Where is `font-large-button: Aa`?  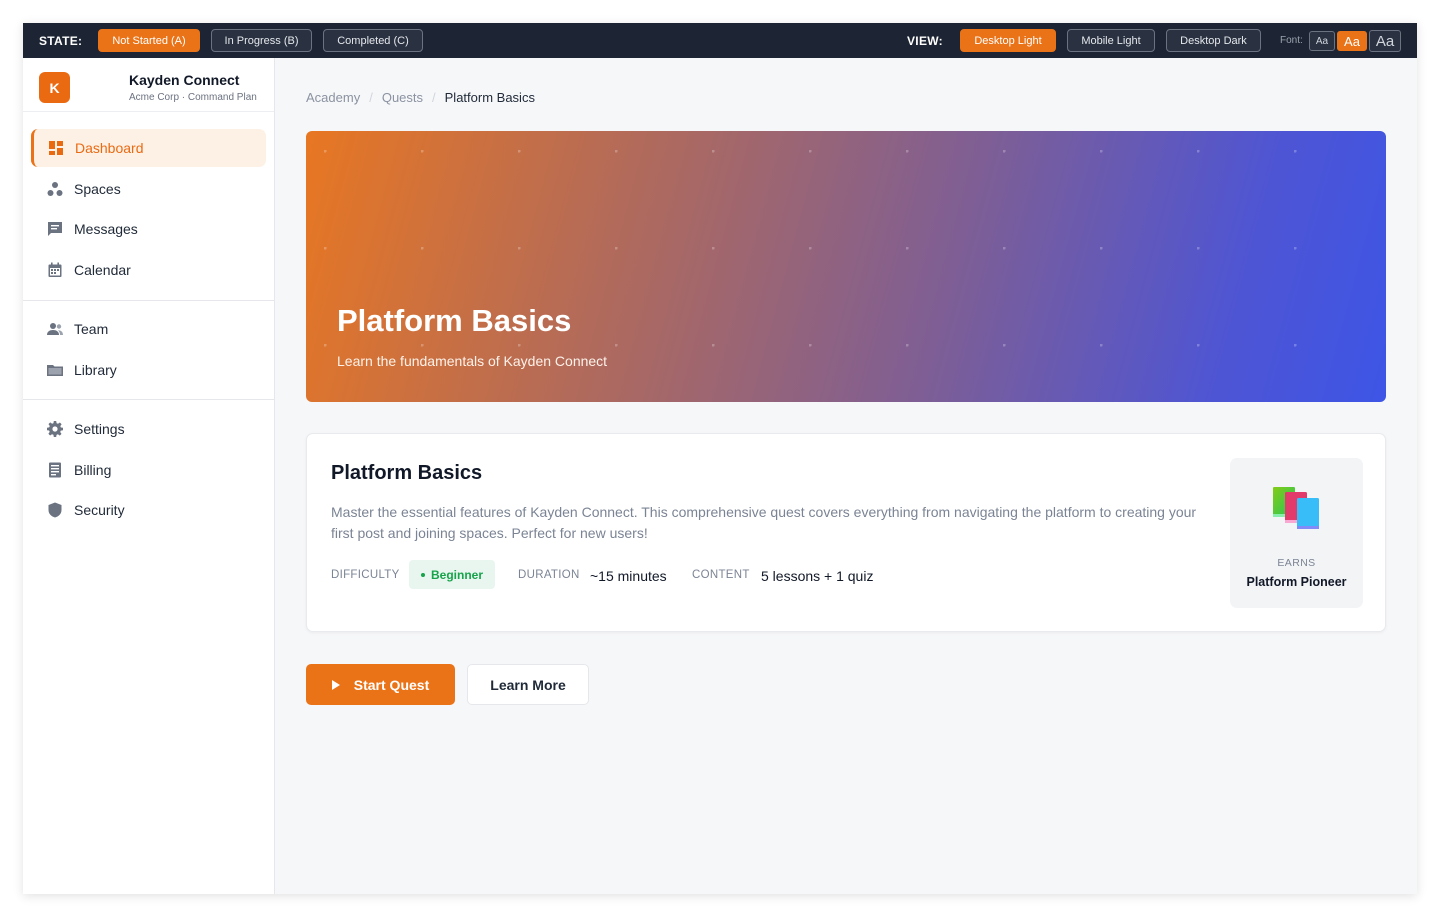
font-large-button: Aa is located at coordinates (1385, 41).